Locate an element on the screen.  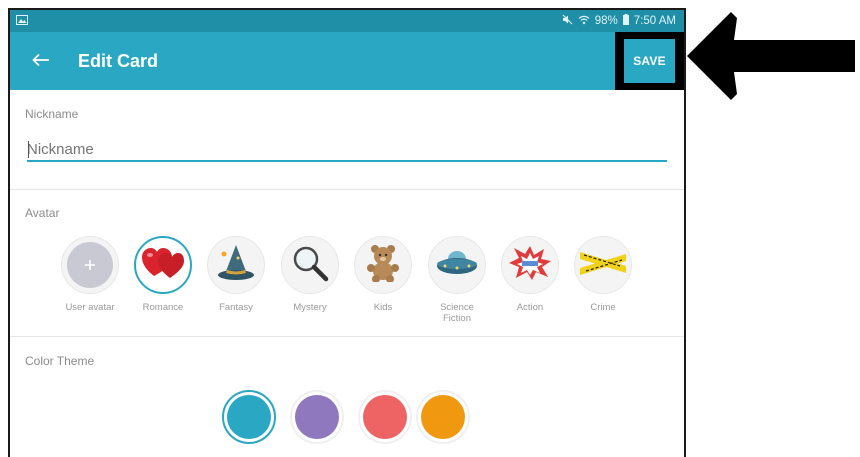
color-swatch-red is located at coordinates (385, 417).